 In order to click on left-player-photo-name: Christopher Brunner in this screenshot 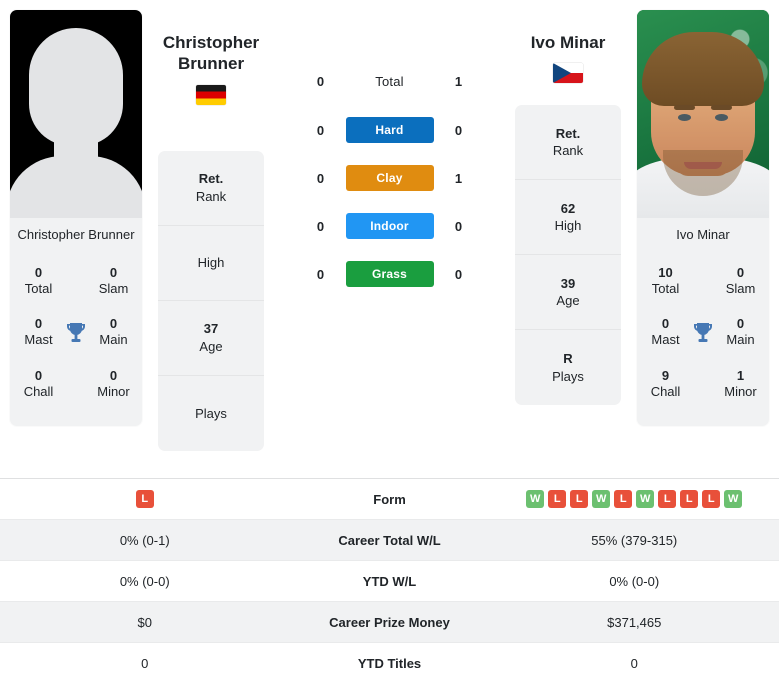, I will do `click(76, 234)`.